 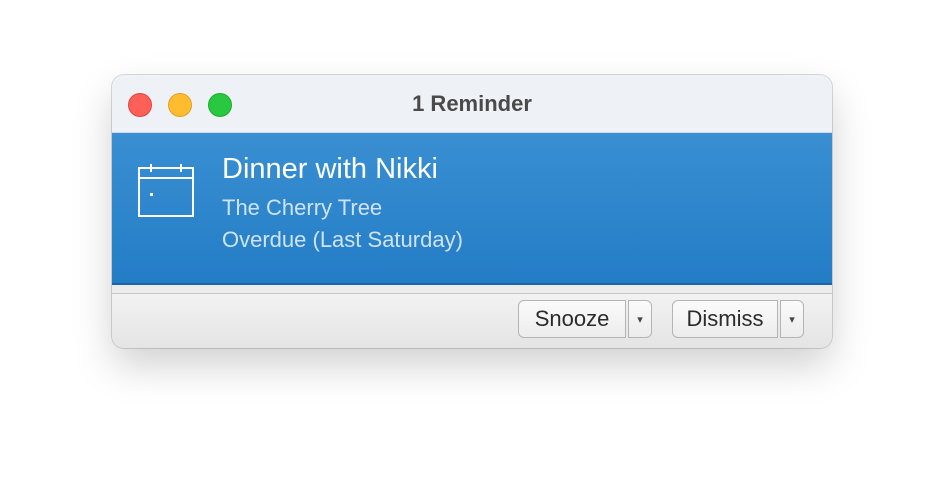 I want to click on reminder-location: The Cherry Tree, so click(x=302, y=207).